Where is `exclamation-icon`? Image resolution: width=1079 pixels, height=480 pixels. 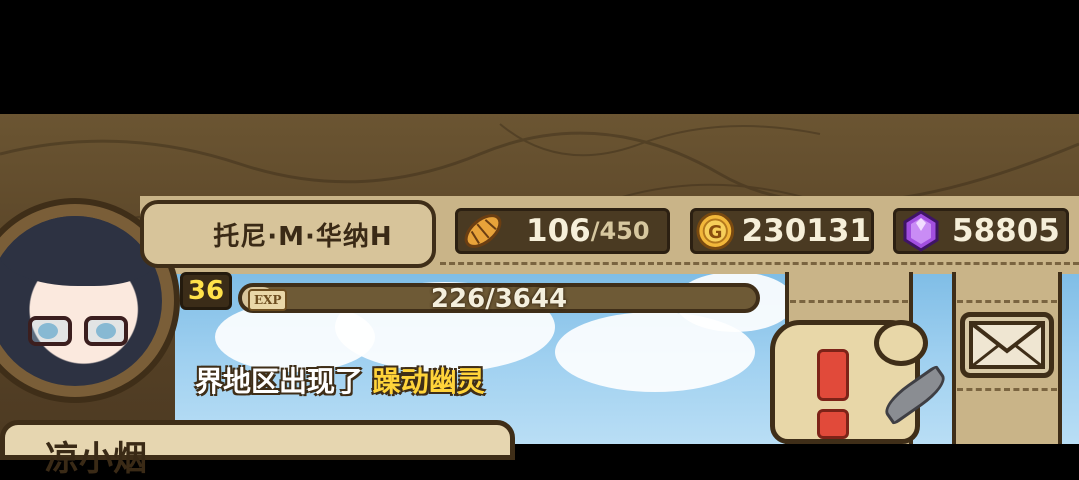
exclamation-icon is located at coordinates (833, 375).